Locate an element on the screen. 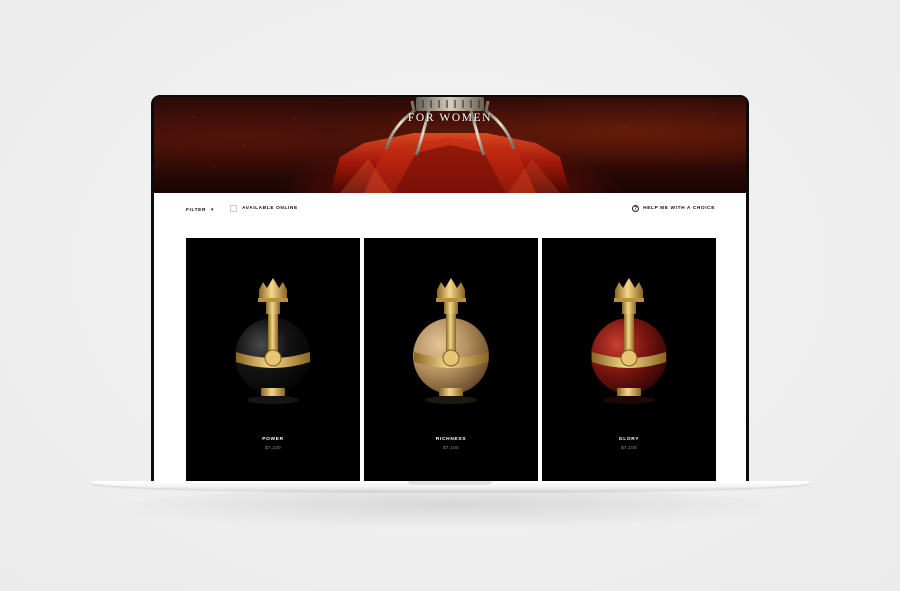 This screenshot has height=591, width=900. product-card-power: POWER $7,100 is located at coordinates (273, 361).